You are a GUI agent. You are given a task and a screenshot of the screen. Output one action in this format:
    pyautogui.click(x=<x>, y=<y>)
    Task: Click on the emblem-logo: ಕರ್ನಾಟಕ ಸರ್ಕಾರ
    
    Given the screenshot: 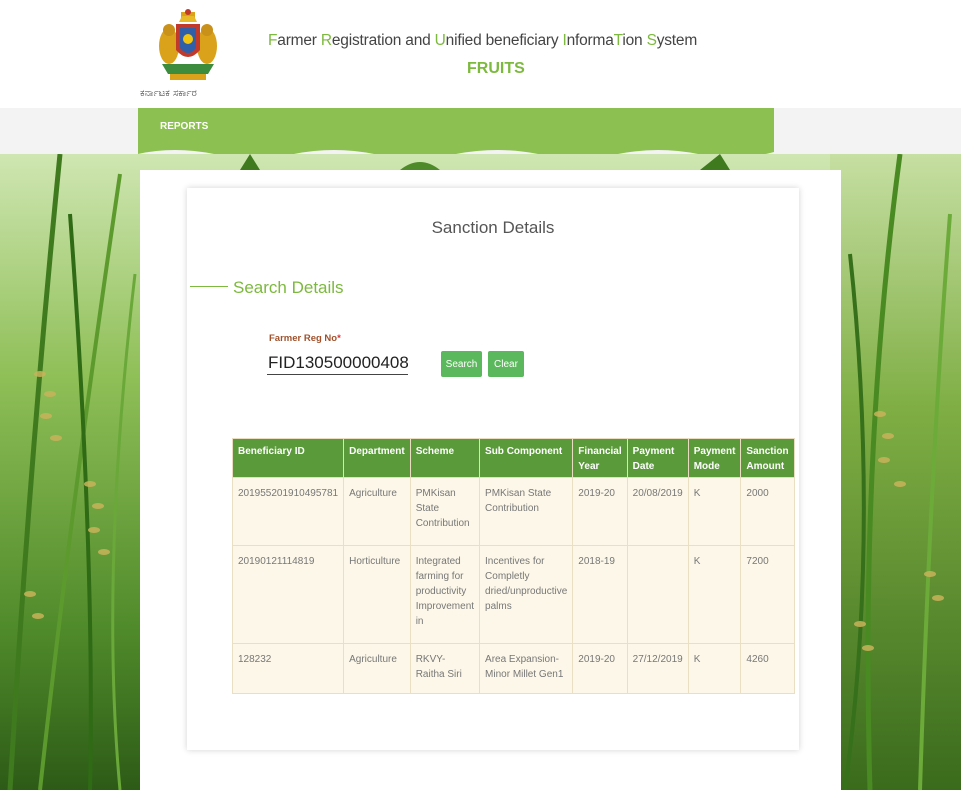 What is the action you would take?
    pyautogui.click(x=188, y=56)
    